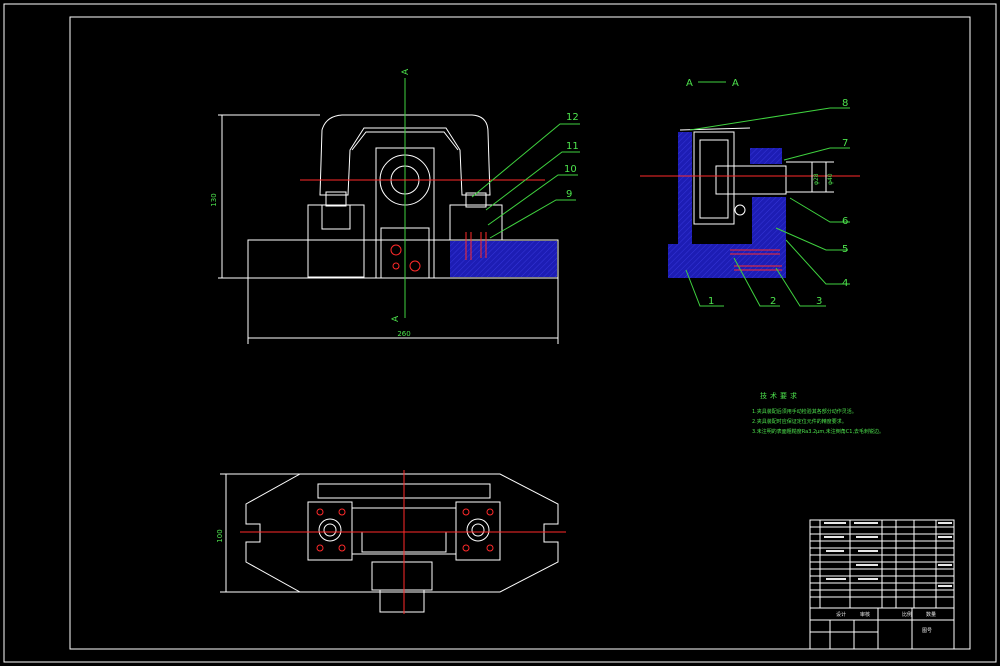 The width and height of the screenshot is (1000, 666). I want to click on front-dim-width-text: 260, so click(403, 334).